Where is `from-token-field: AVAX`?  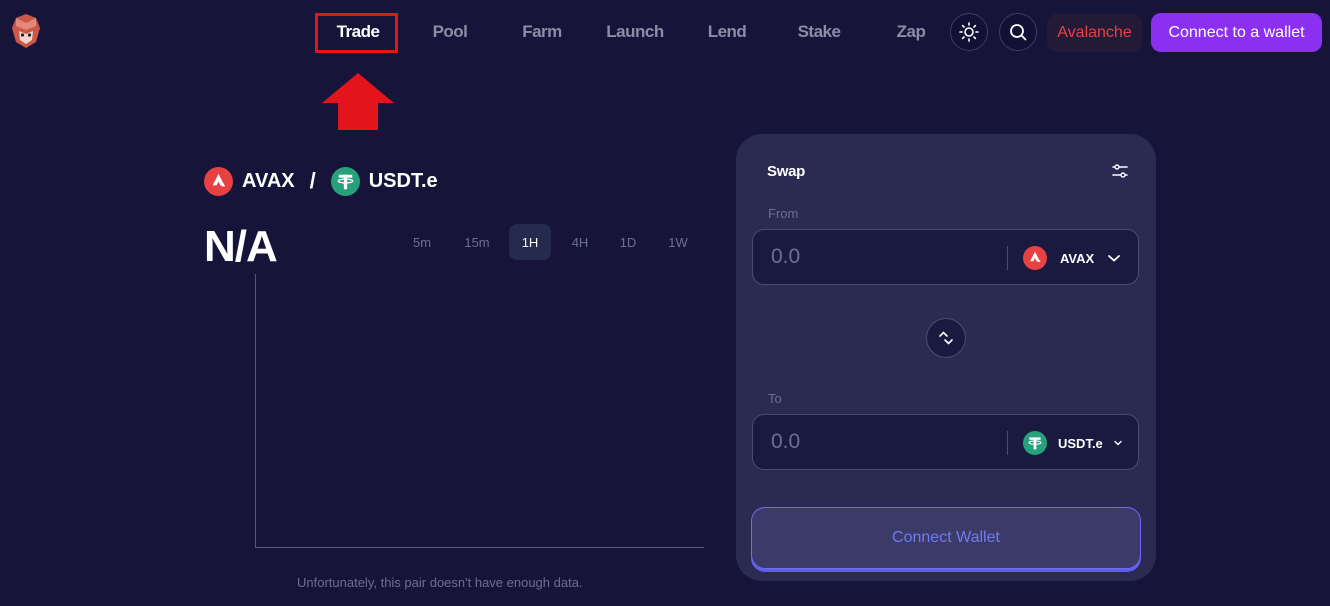 from-token-field: AVAX is located at coordinates (945, 257).